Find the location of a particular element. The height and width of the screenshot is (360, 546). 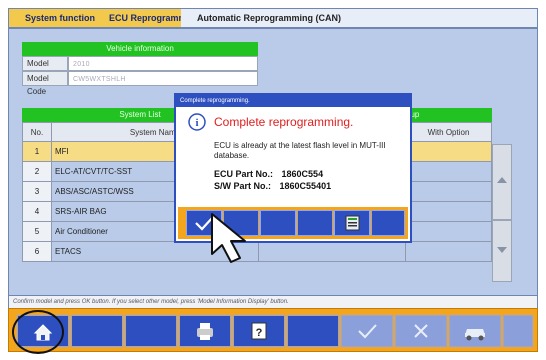

model-code-field: CW5WXTSHLH is located at coordinates (163, 78).